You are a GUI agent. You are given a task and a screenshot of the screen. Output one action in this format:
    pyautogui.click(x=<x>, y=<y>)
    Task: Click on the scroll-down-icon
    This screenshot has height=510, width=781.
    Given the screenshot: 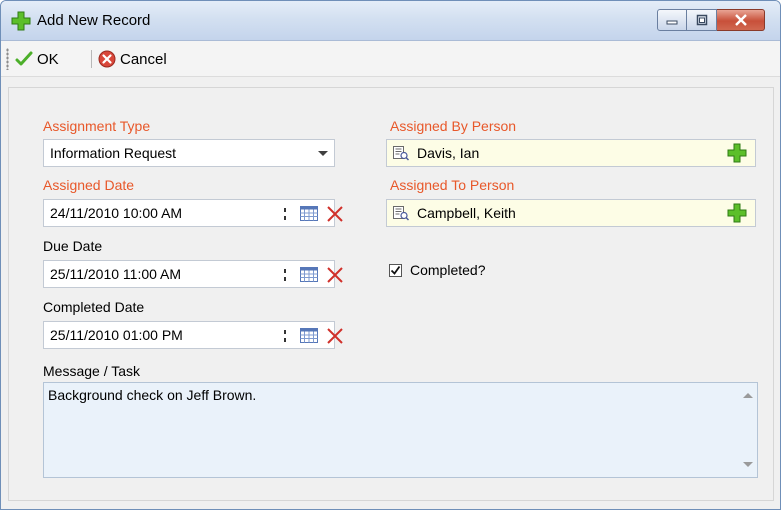 What is the action you would take?
    pyautogui.click(x=748, y=464)
    